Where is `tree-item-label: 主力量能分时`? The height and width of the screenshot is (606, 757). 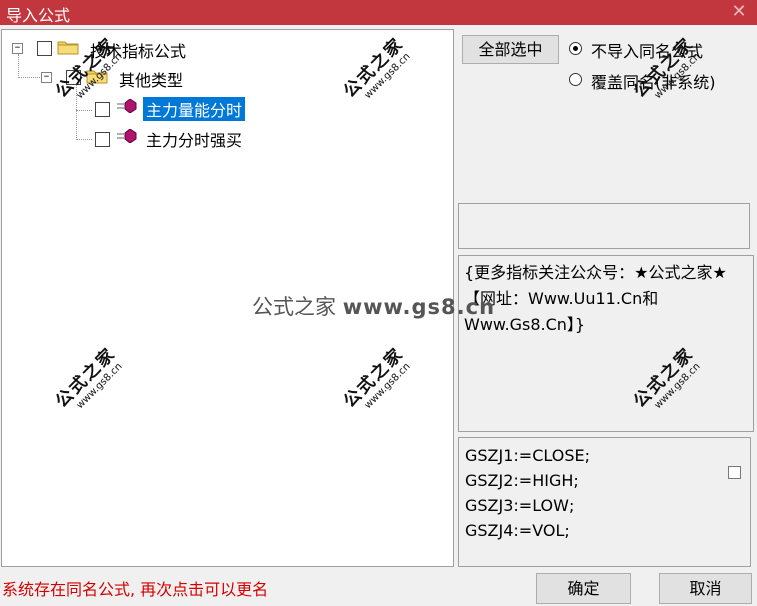 tree-item-label: 主力量能分时 is located at coordinates (194, 109).